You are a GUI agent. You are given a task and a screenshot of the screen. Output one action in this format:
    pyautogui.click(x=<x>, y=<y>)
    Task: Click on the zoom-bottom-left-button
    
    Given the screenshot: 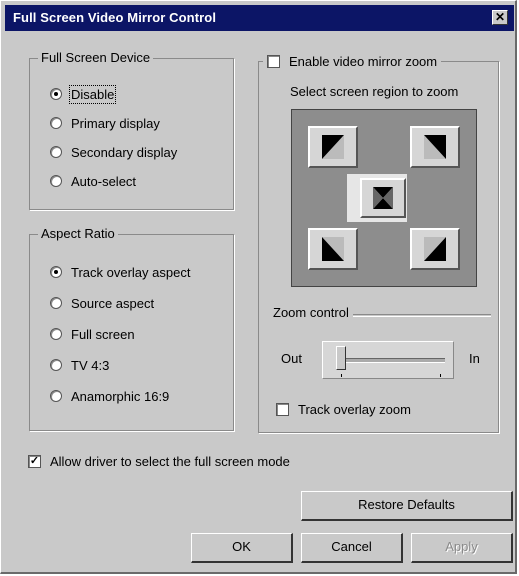 What is the action you would take?
    pyautogui.click(x=333, y=249)
    